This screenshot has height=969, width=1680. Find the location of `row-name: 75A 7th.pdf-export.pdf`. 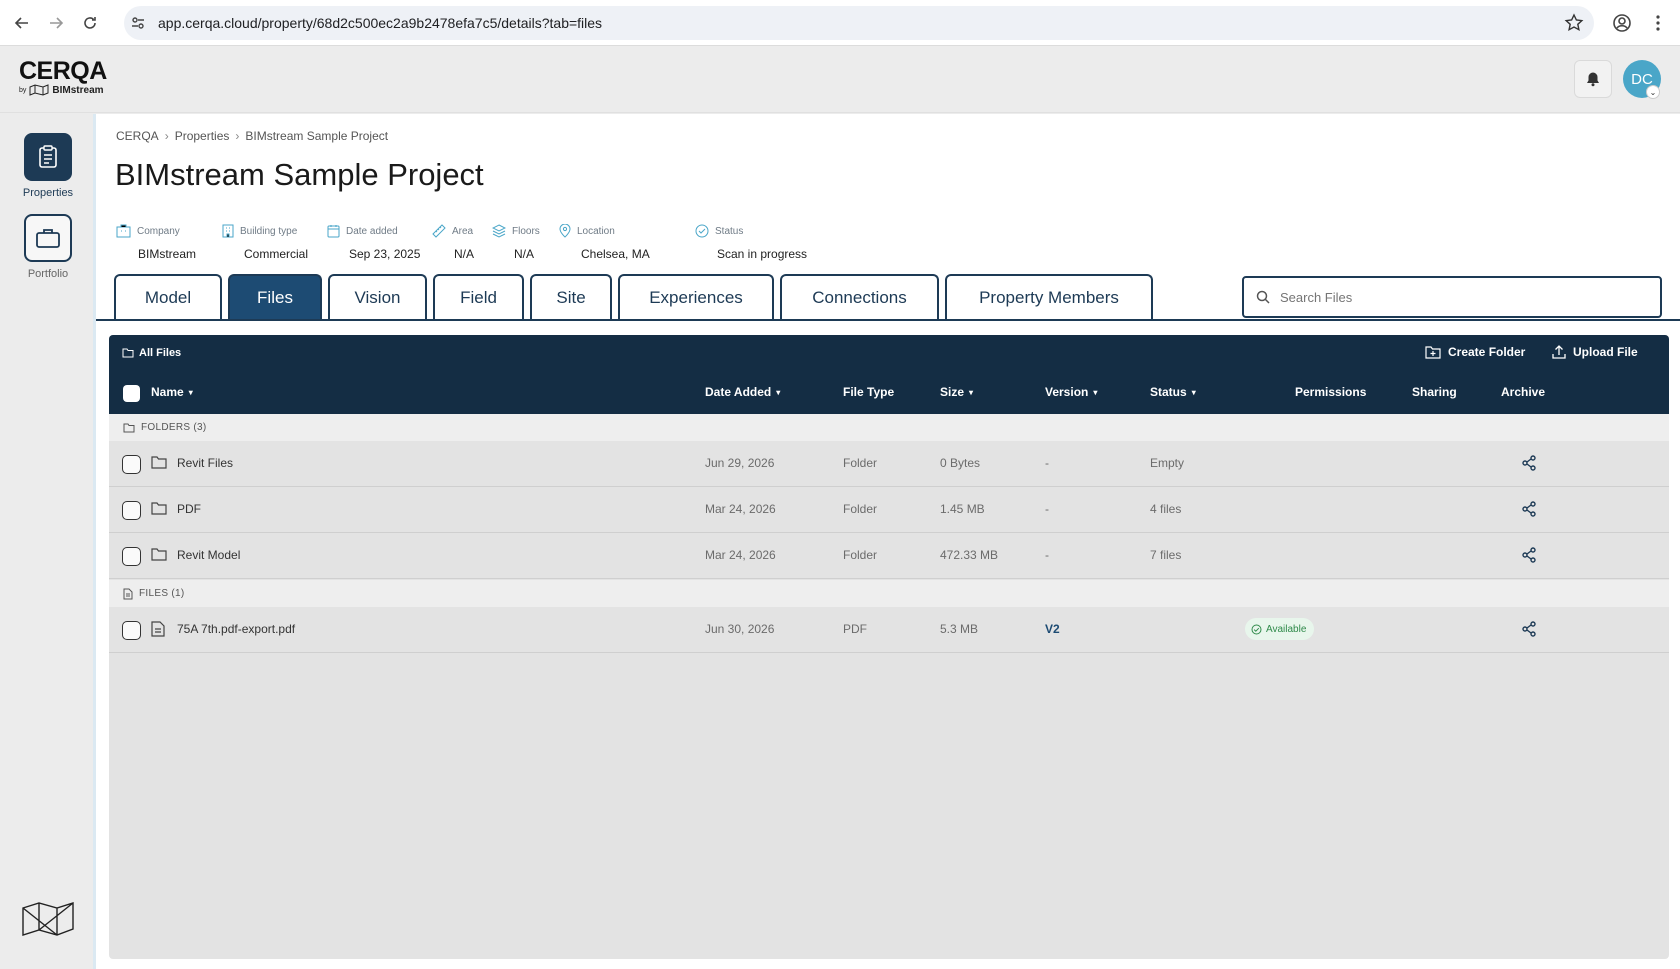

row-name: 75A 7th.pdf-export.pdf is located at coordinates (236, 629).